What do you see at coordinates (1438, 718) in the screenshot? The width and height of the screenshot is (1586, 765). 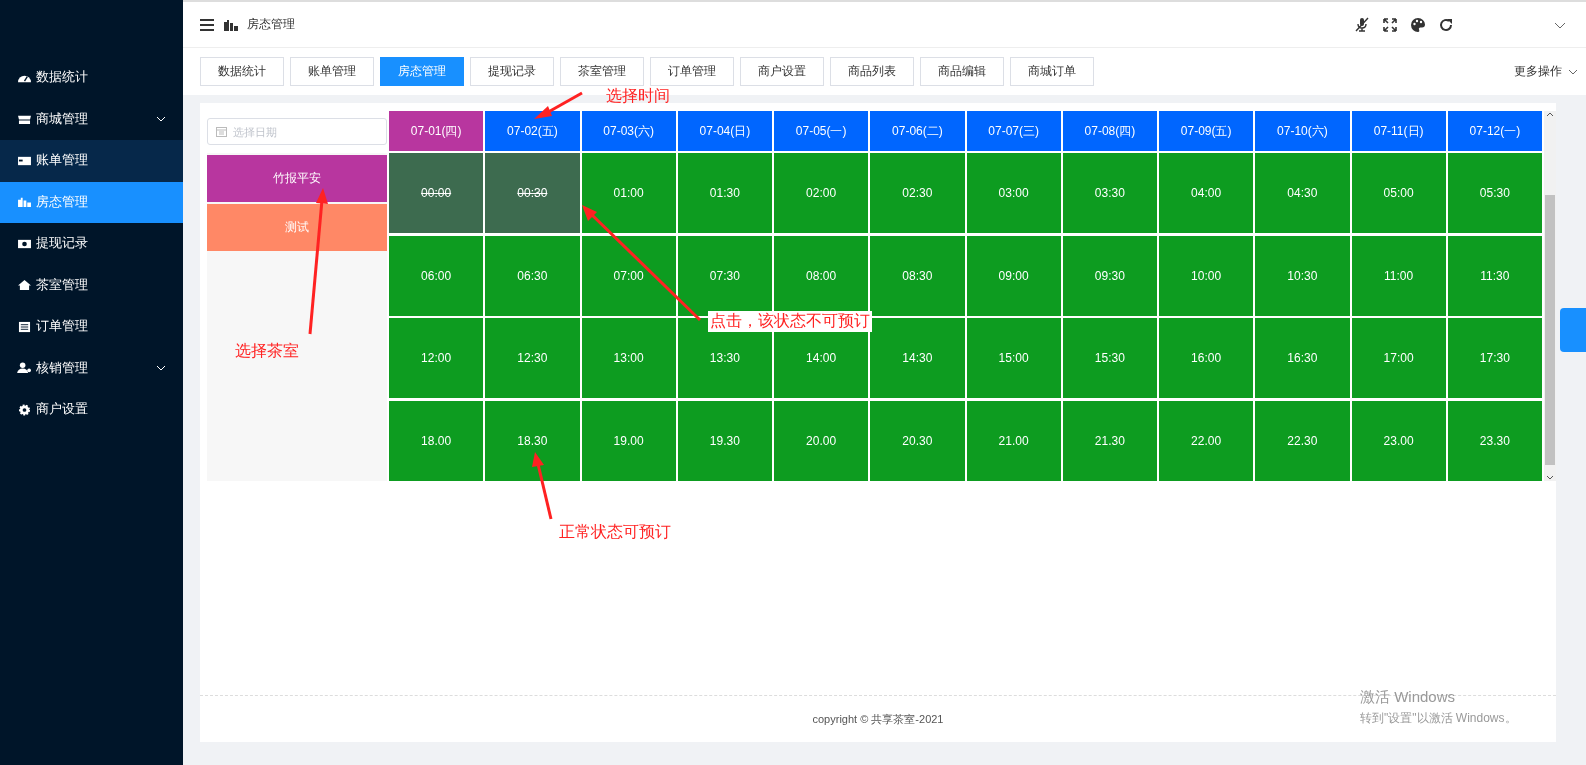 I see `activation-text: 转到"设置"以激活 Windows。` at bounding box center [1438, 718].